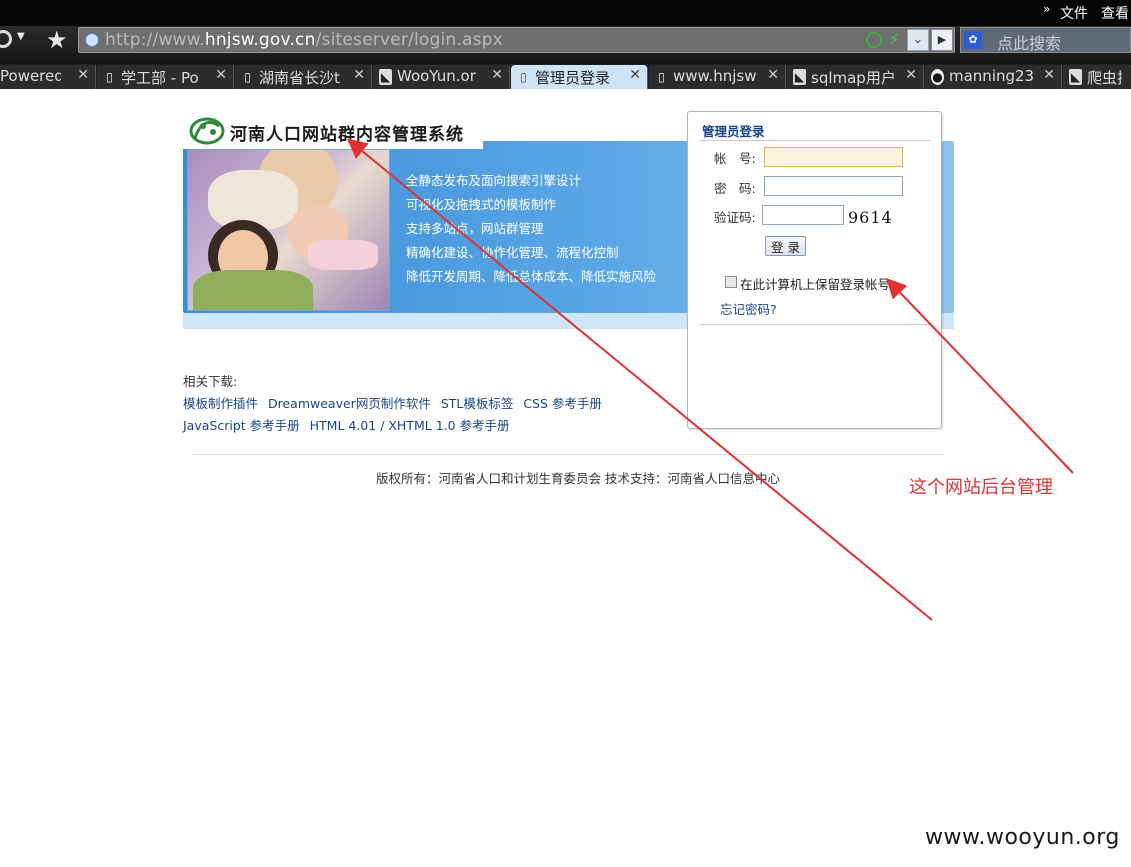 This screenshot has width=1131, height=867. I want to click on forgot-password-link: 忘记密码?, so click(748, 308).